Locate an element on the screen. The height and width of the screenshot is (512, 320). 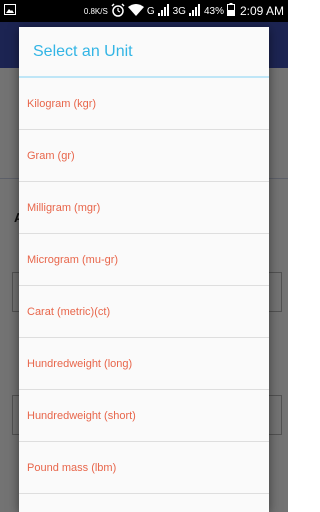
battery-percent: 43% is located at coordinates (213, 11).